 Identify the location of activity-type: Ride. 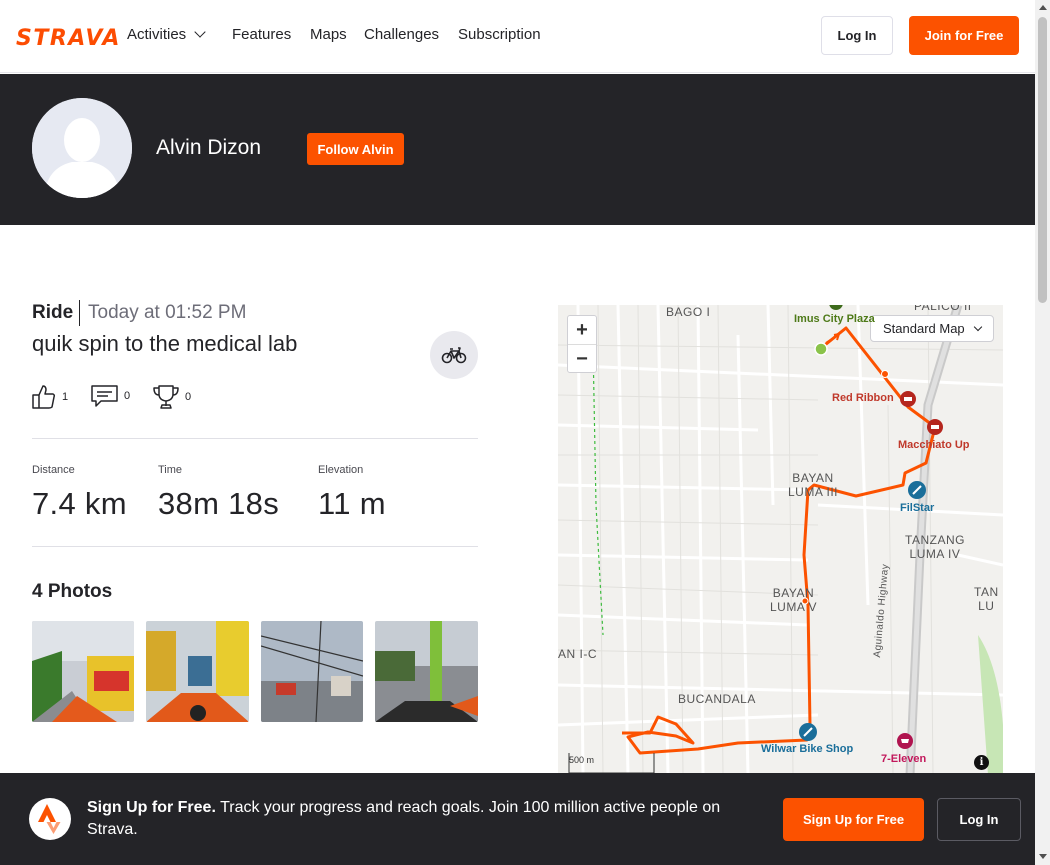
(53, 312).